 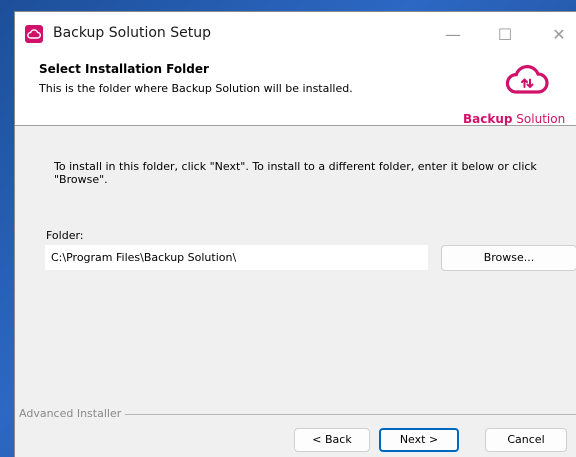 I want to click on brand-name: Backup Solution, so click(x=514, y=119).